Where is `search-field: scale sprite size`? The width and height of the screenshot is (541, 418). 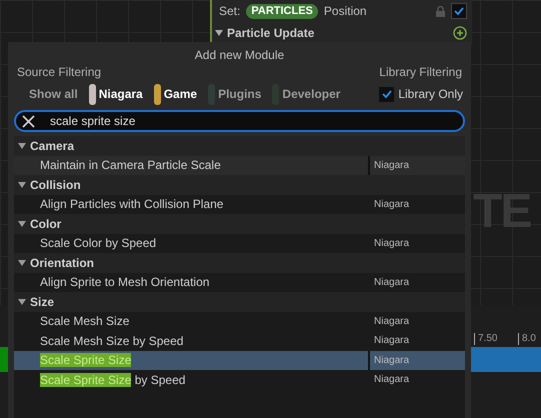 search-field: scale sprite size is located at coordinates (239, 121).